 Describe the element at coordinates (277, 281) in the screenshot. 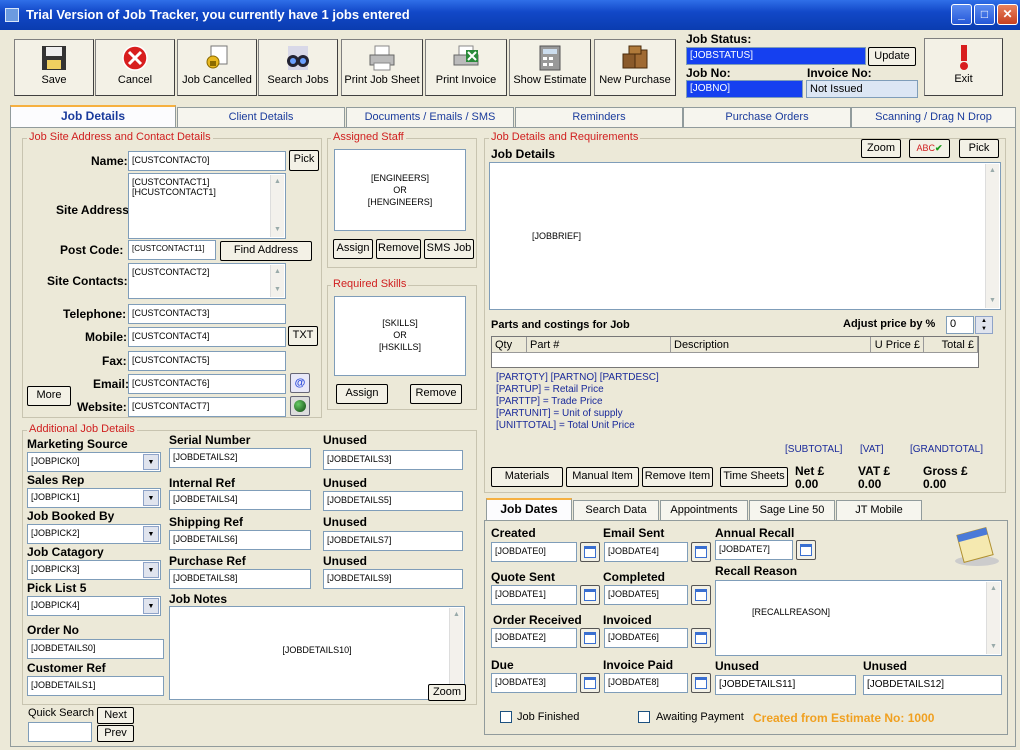

I see `contacts-scrollbar` at that location.